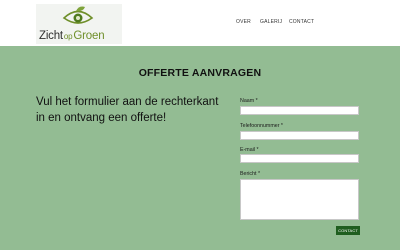 The width and height of the screenshot is (400, 250). What do you see at coordinates (299, 158) in the screenshot?
I see `email-field` at bounding box center [299, 158].